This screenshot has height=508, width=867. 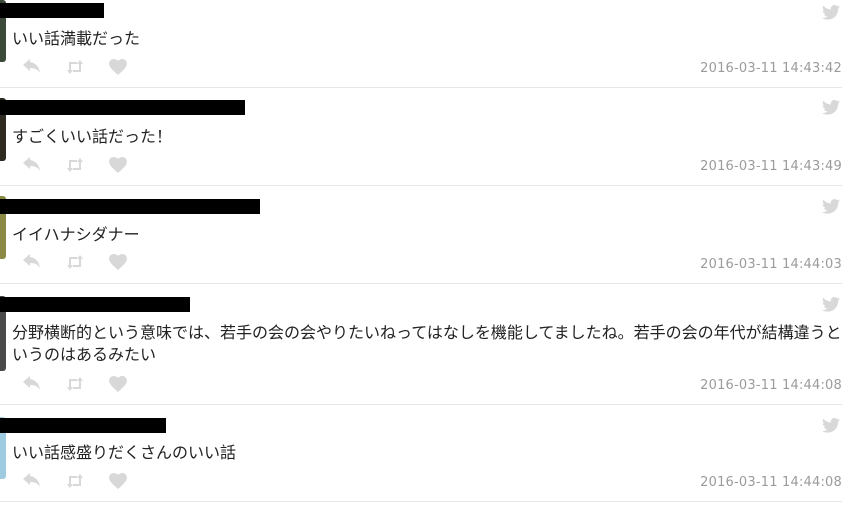 What do you see at coordinates (771, 166) in the screenshot?
I see `tweet-timestamp: 2016-03-11 14:43:49` at bounding box center [771, 166].